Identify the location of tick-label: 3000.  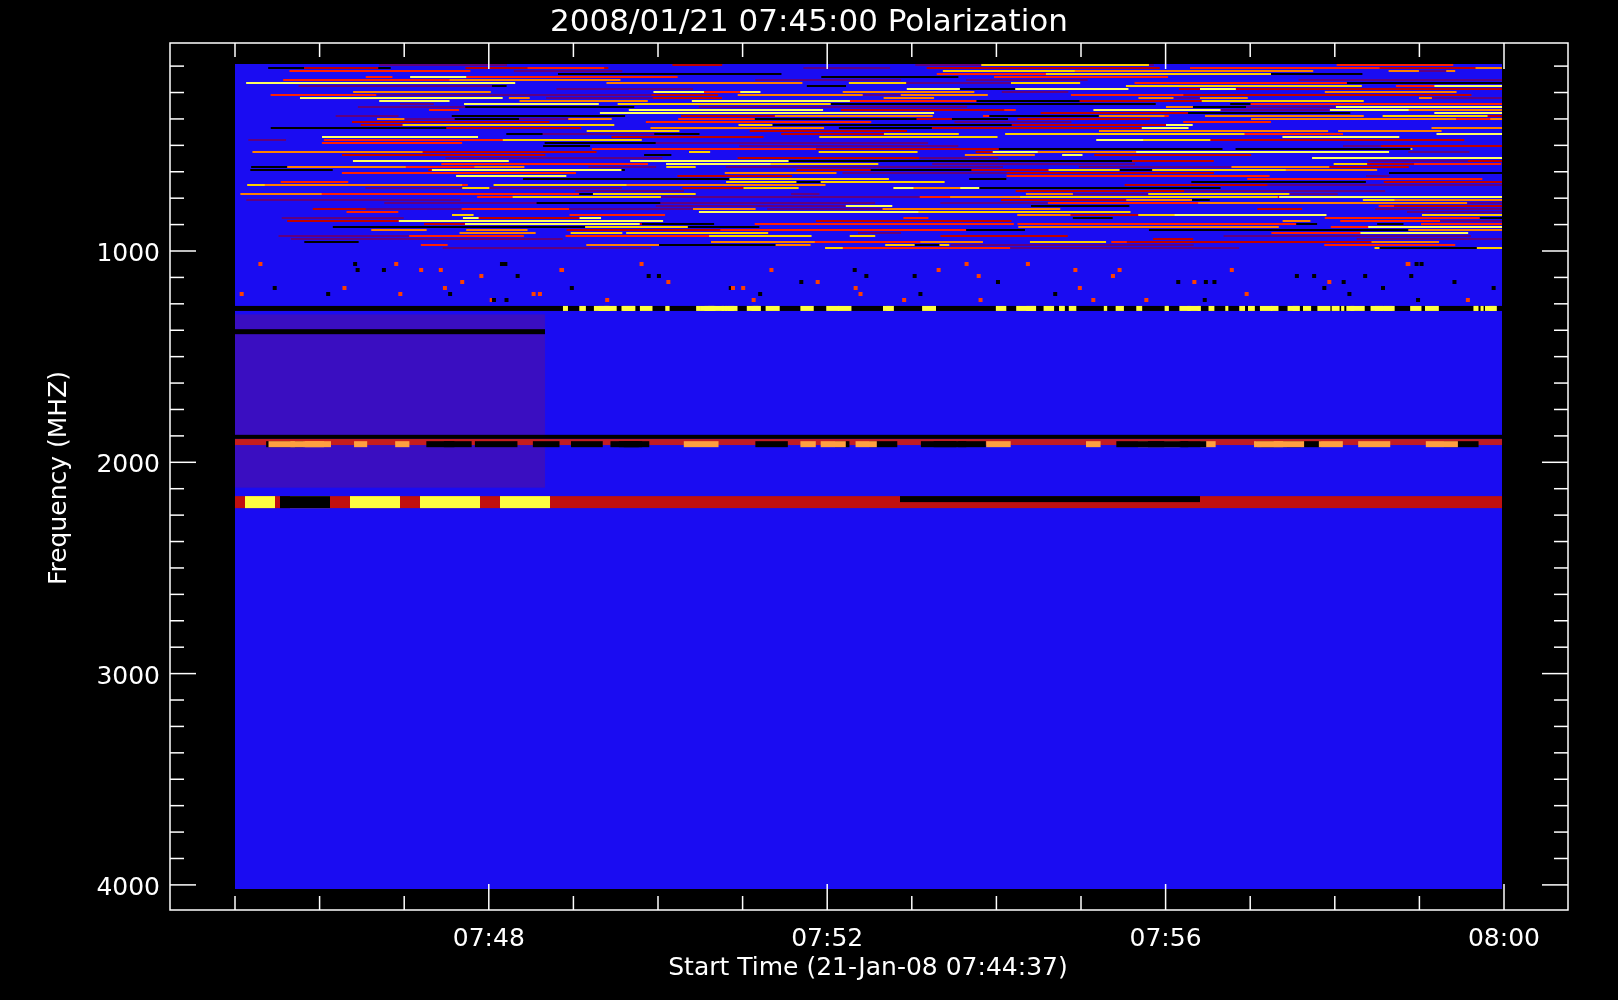
(128, 675).